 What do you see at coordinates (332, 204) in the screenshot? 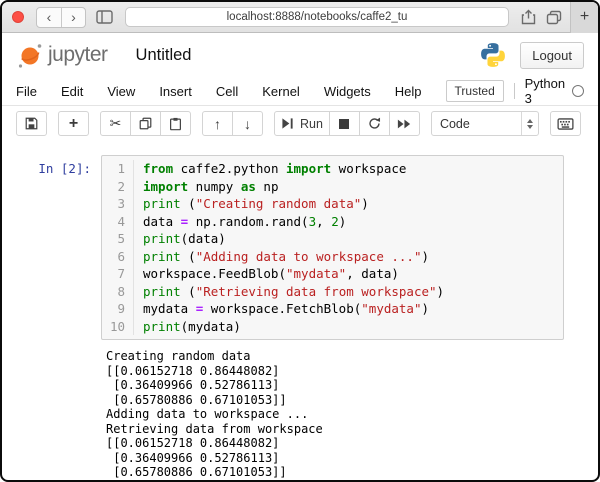
I see `code-line: 3 print ("Creating random data")` at bounding box center [332, 204].